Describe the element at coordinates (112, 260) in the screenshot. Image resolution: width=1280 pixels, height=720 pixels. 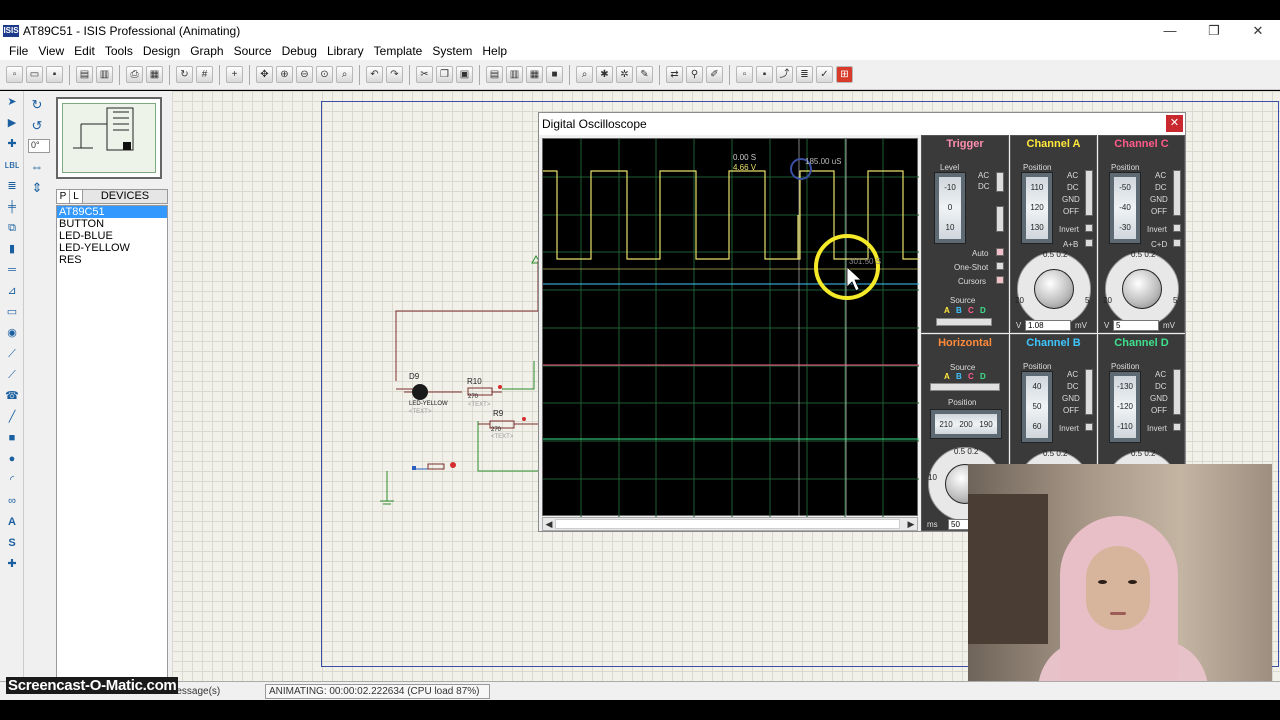
I see `device-item-res: RES` at that location.